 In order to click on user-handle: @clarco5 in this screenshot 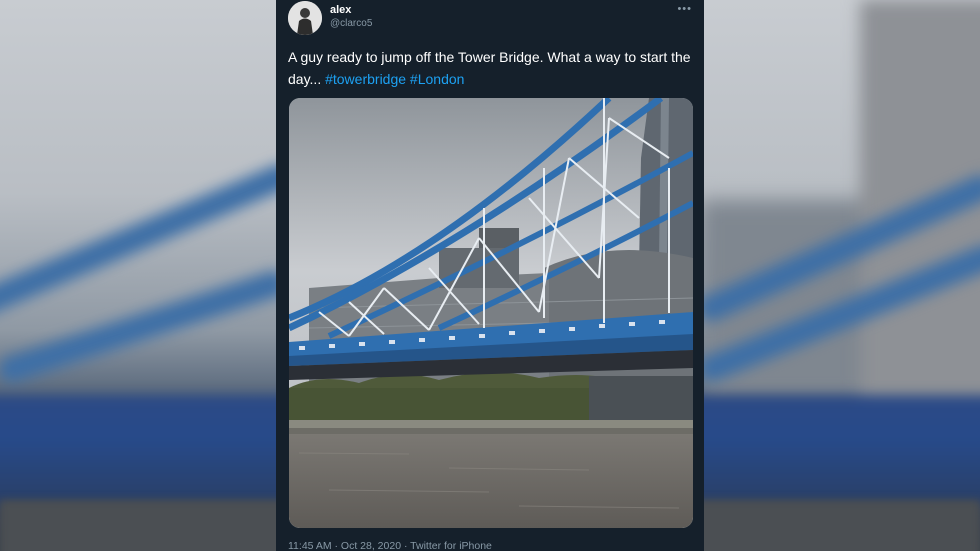, I will do `click(351, 23)`.